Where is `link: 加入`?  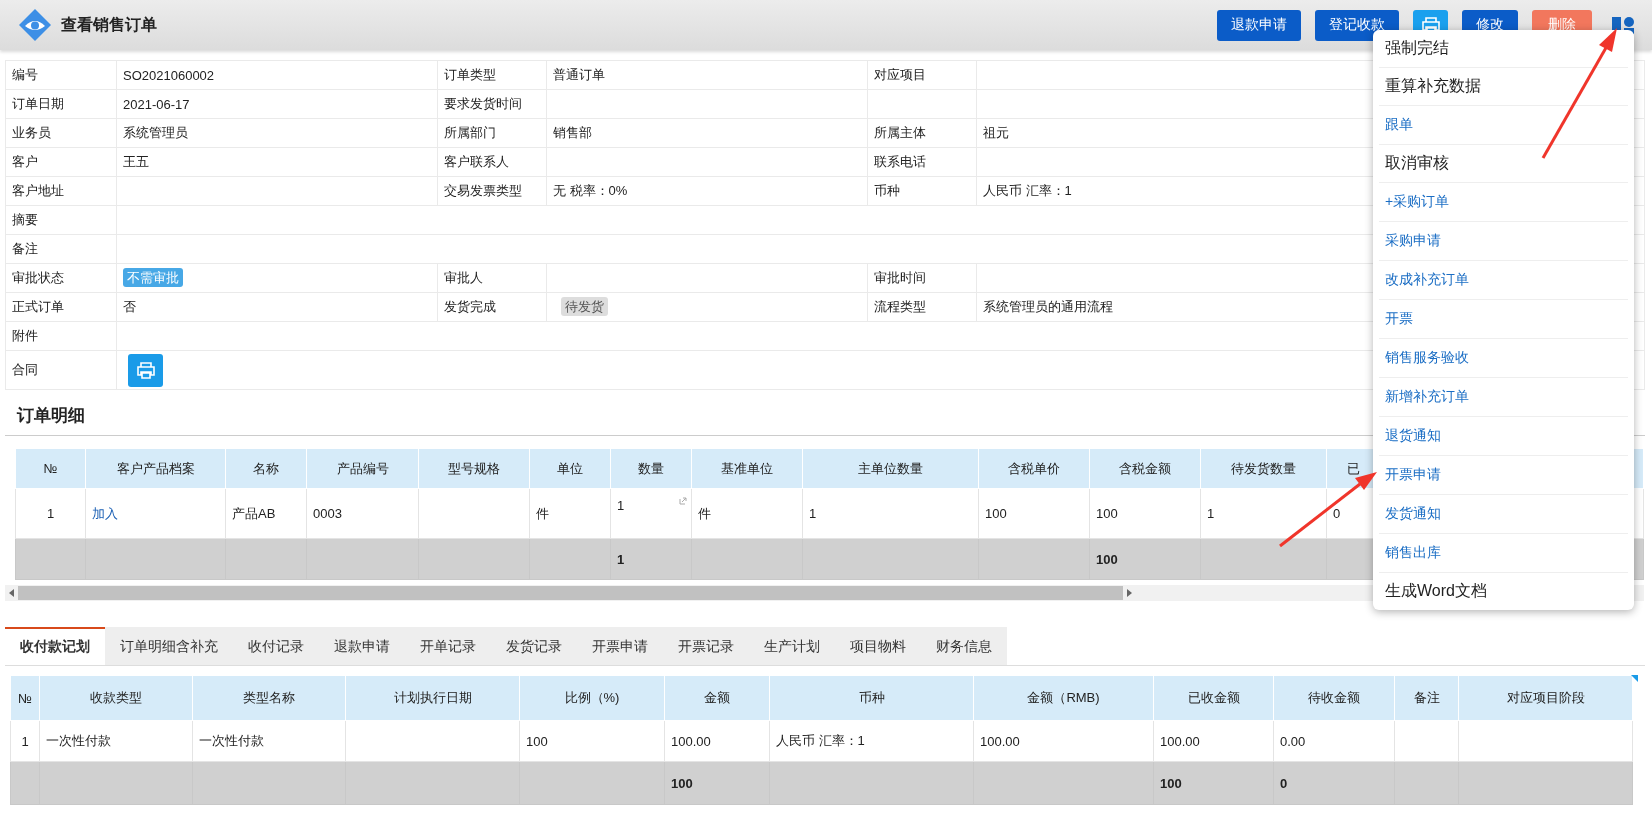
link: 加入 is located at coordinates (105, 513).